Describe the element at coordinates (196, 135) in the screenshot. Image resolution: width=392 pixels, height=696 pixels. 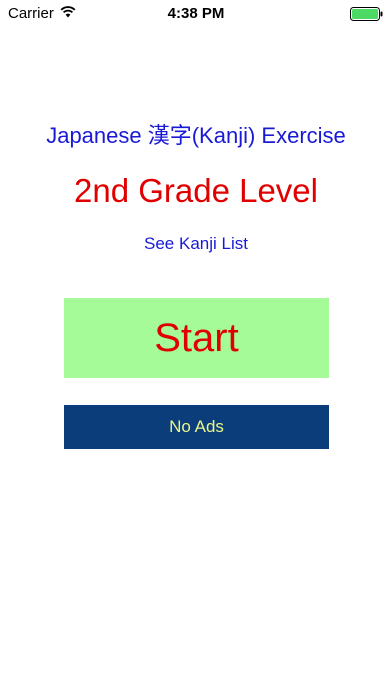
I see `app-title: Japanese 漢字(Kanji) Exercise` at that location.